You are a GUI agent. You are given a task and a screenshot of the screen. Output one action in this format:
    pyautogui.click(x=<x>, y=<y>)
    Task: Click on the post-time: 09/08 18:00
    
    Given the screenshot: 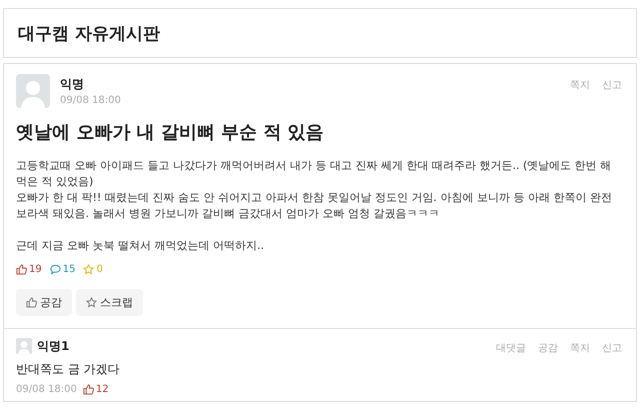 What is the action you would take?
    pyautogui.click(x=91, y=100)
    